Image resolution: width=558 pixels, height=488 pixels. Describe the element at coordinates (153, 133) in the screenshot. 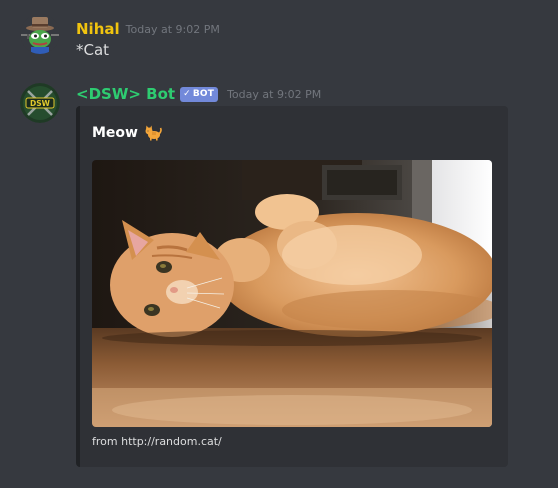

I see `cat-emoji-icon` at that location.